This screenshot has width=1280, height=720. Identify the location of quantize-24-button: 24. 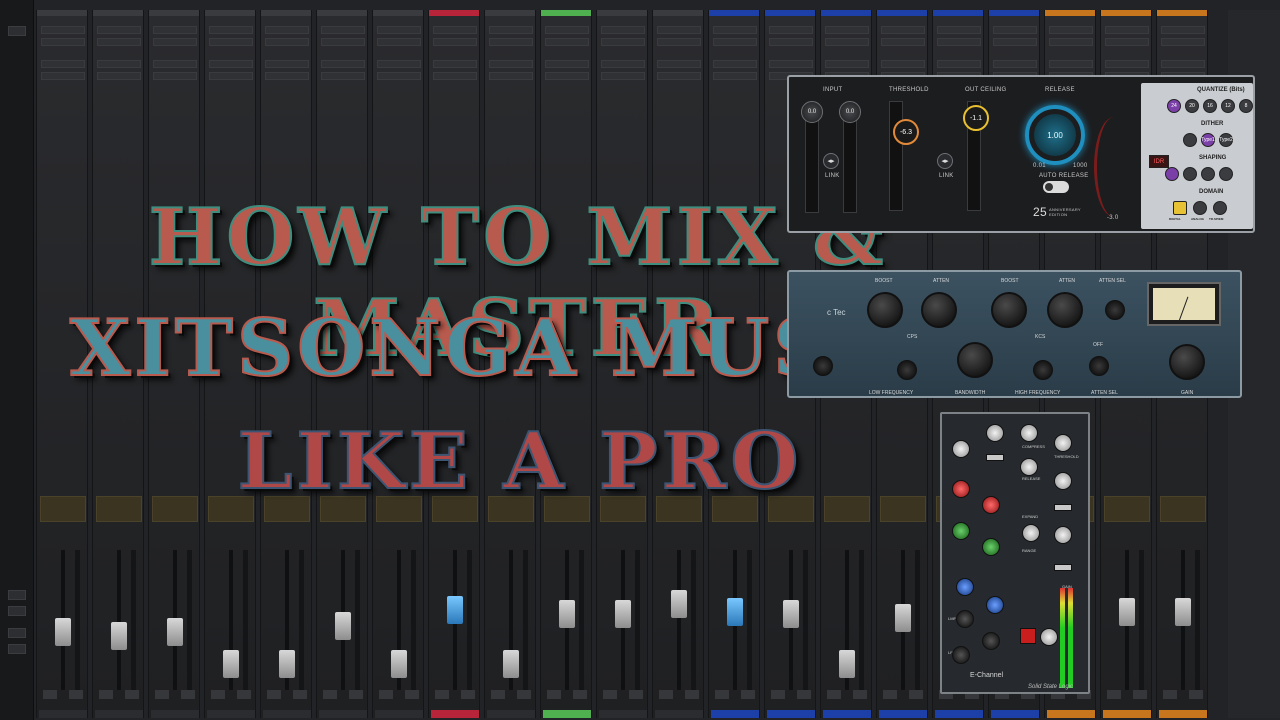
(1174, 106).